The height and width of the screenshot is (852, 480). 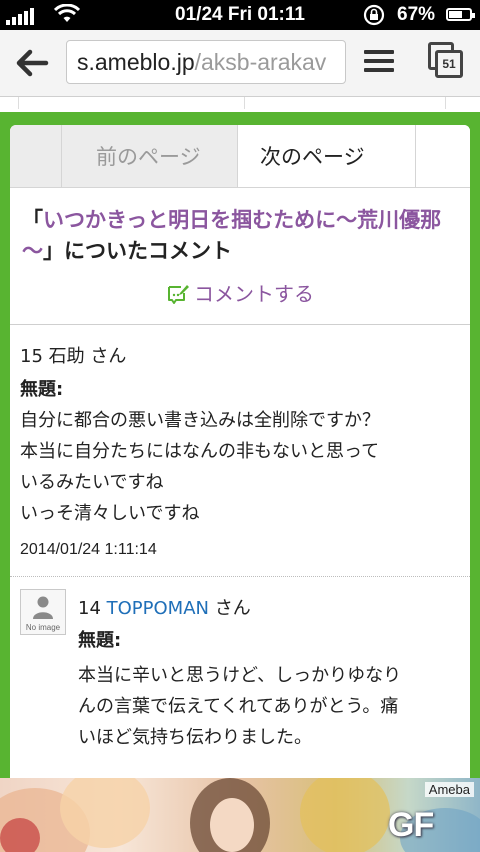 What do you see at coordinates (374, 18) in the screenshot?
I see `rotation-lock-icon` at bounding box center [374, 18].